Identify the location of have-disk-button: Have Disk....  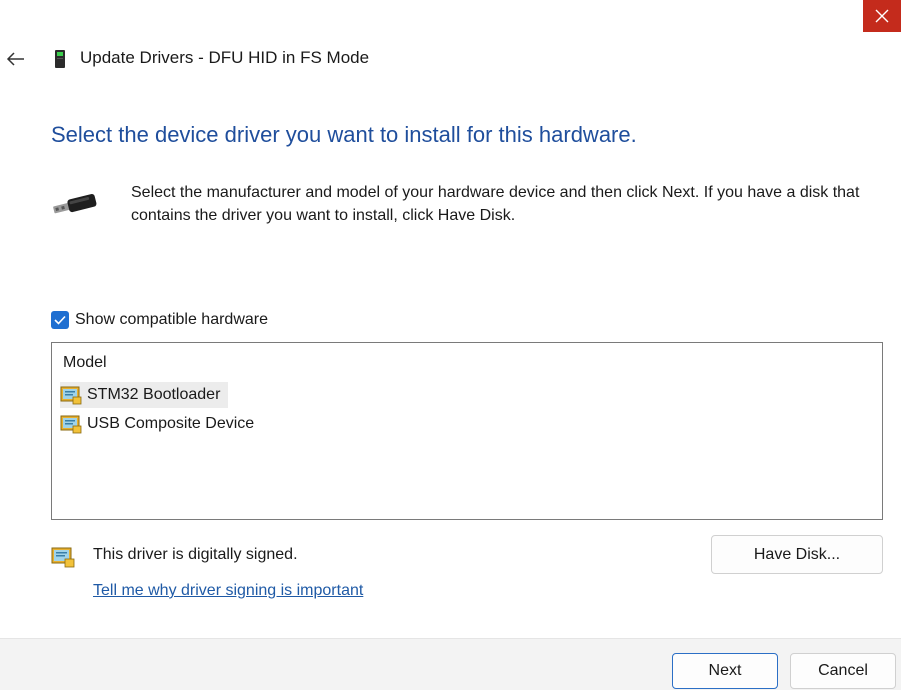
(797, 554).